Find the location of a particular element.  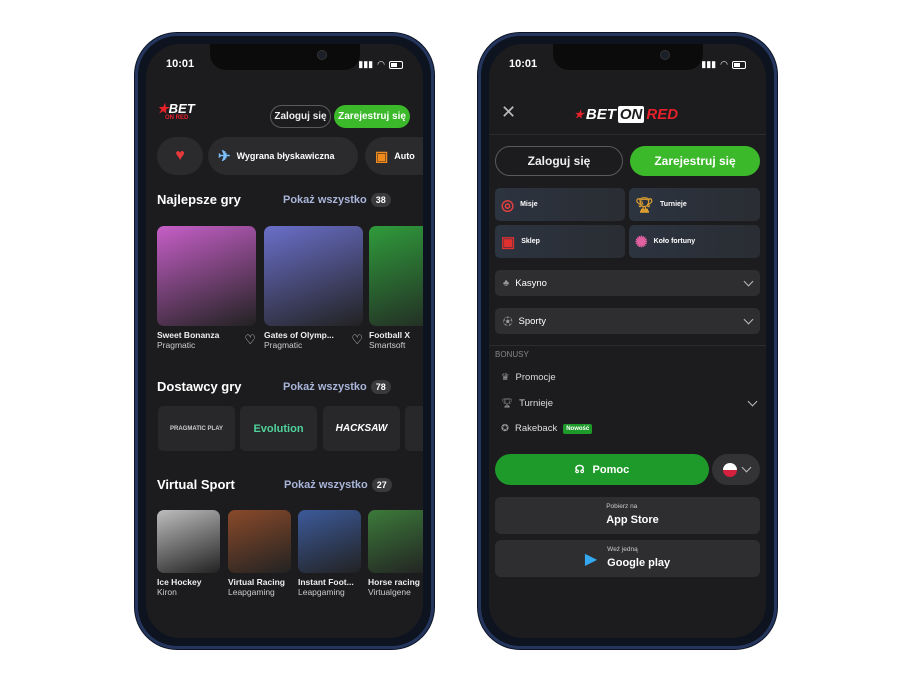

game-card: Ice Hockey Kiron is located at coordinates (188, 553).